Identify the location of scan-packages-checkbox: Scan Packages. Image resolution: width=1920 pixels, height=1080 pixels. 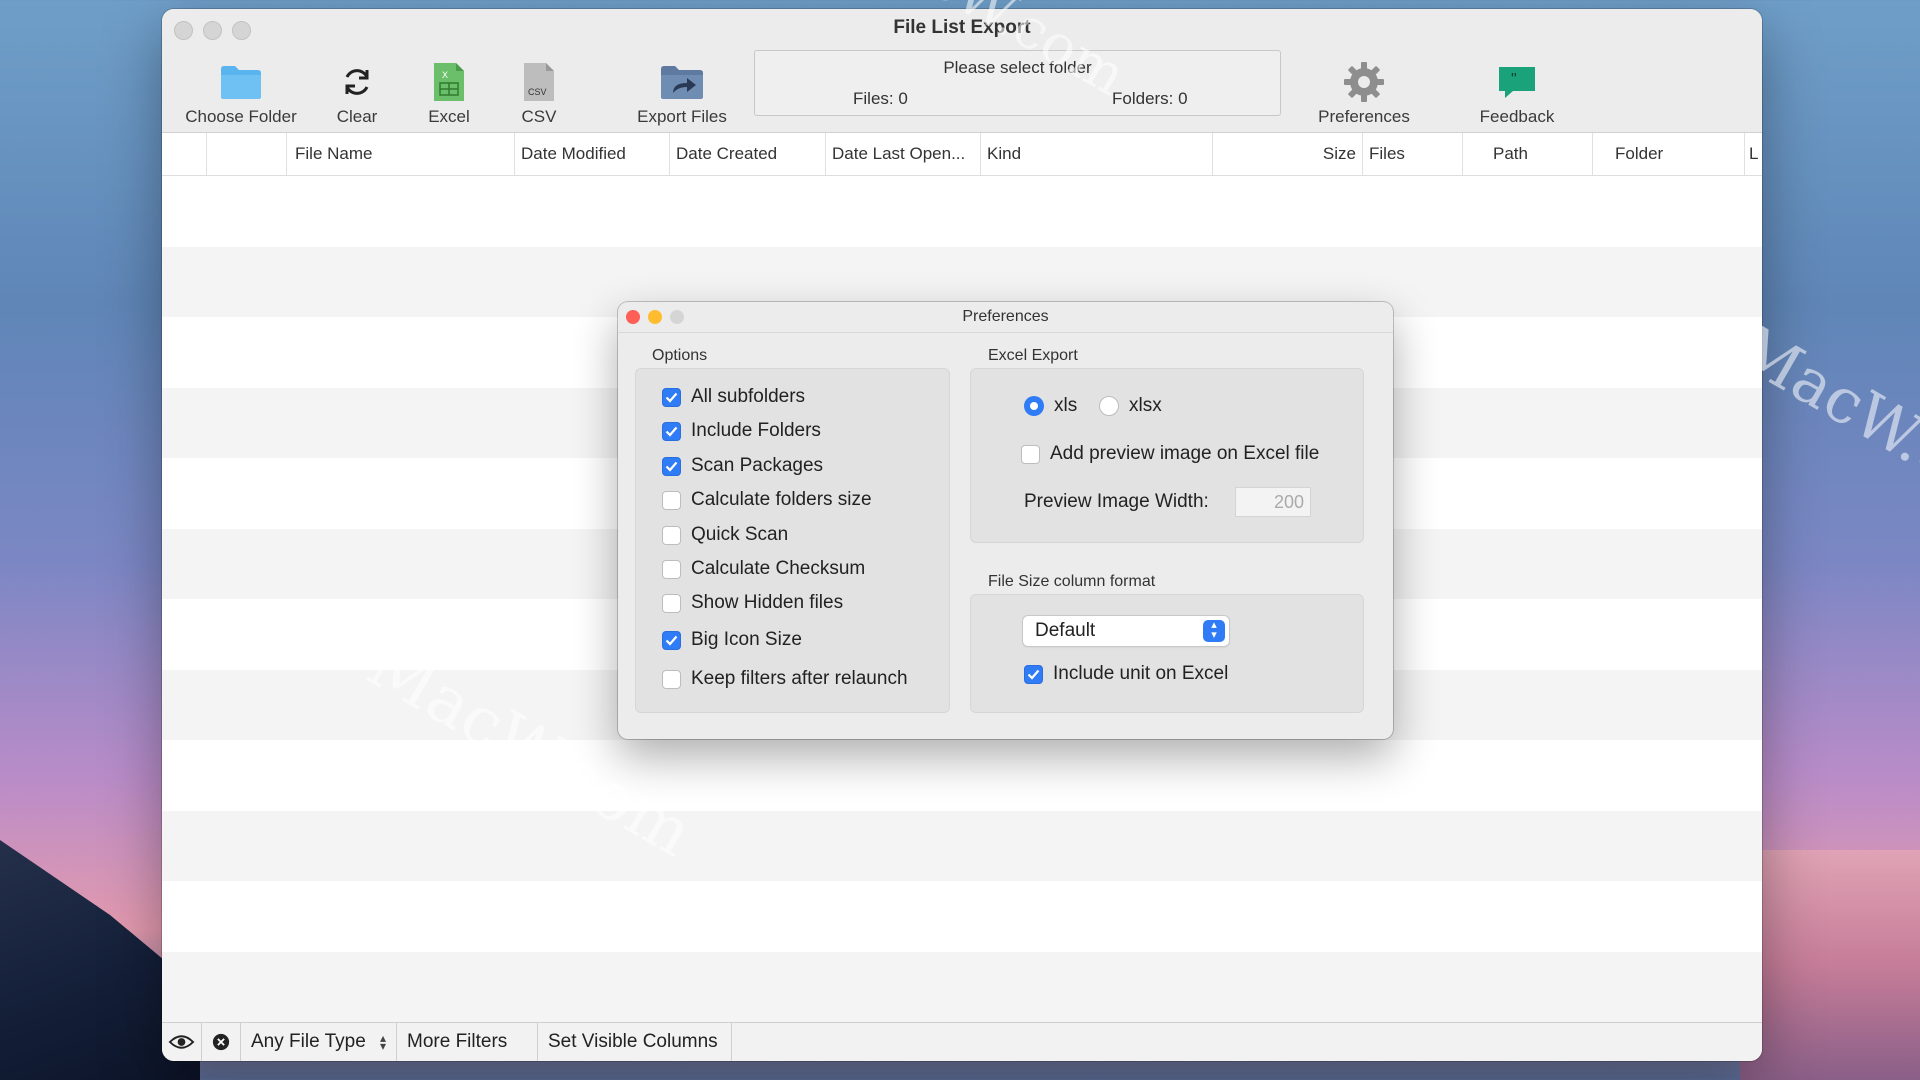
(742, 466).